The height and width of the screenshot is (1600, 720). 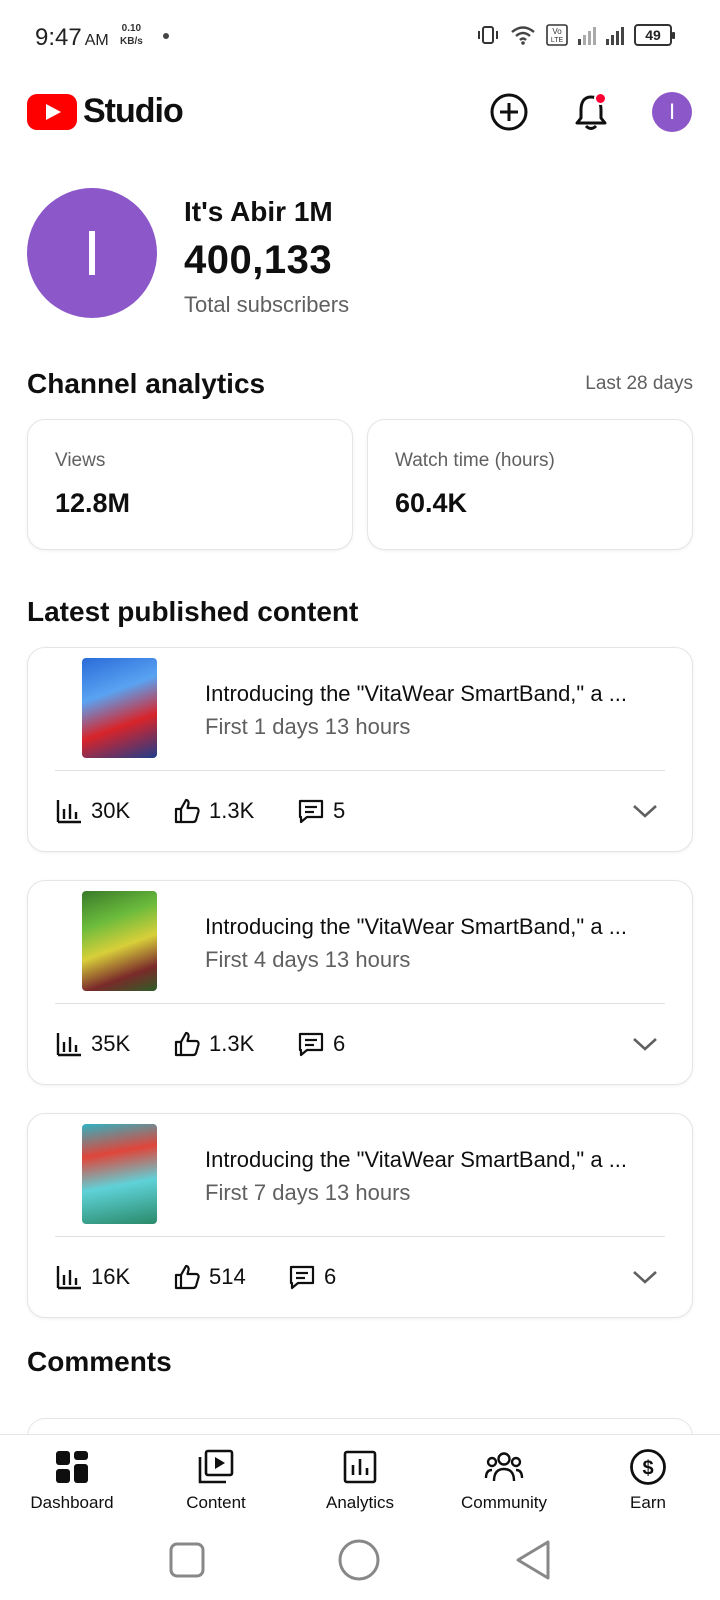 What do you see at coordinates (72, 1502) in the screenshot?
I see `nav-label: Dashboard` at bounding box center [72, 1502].